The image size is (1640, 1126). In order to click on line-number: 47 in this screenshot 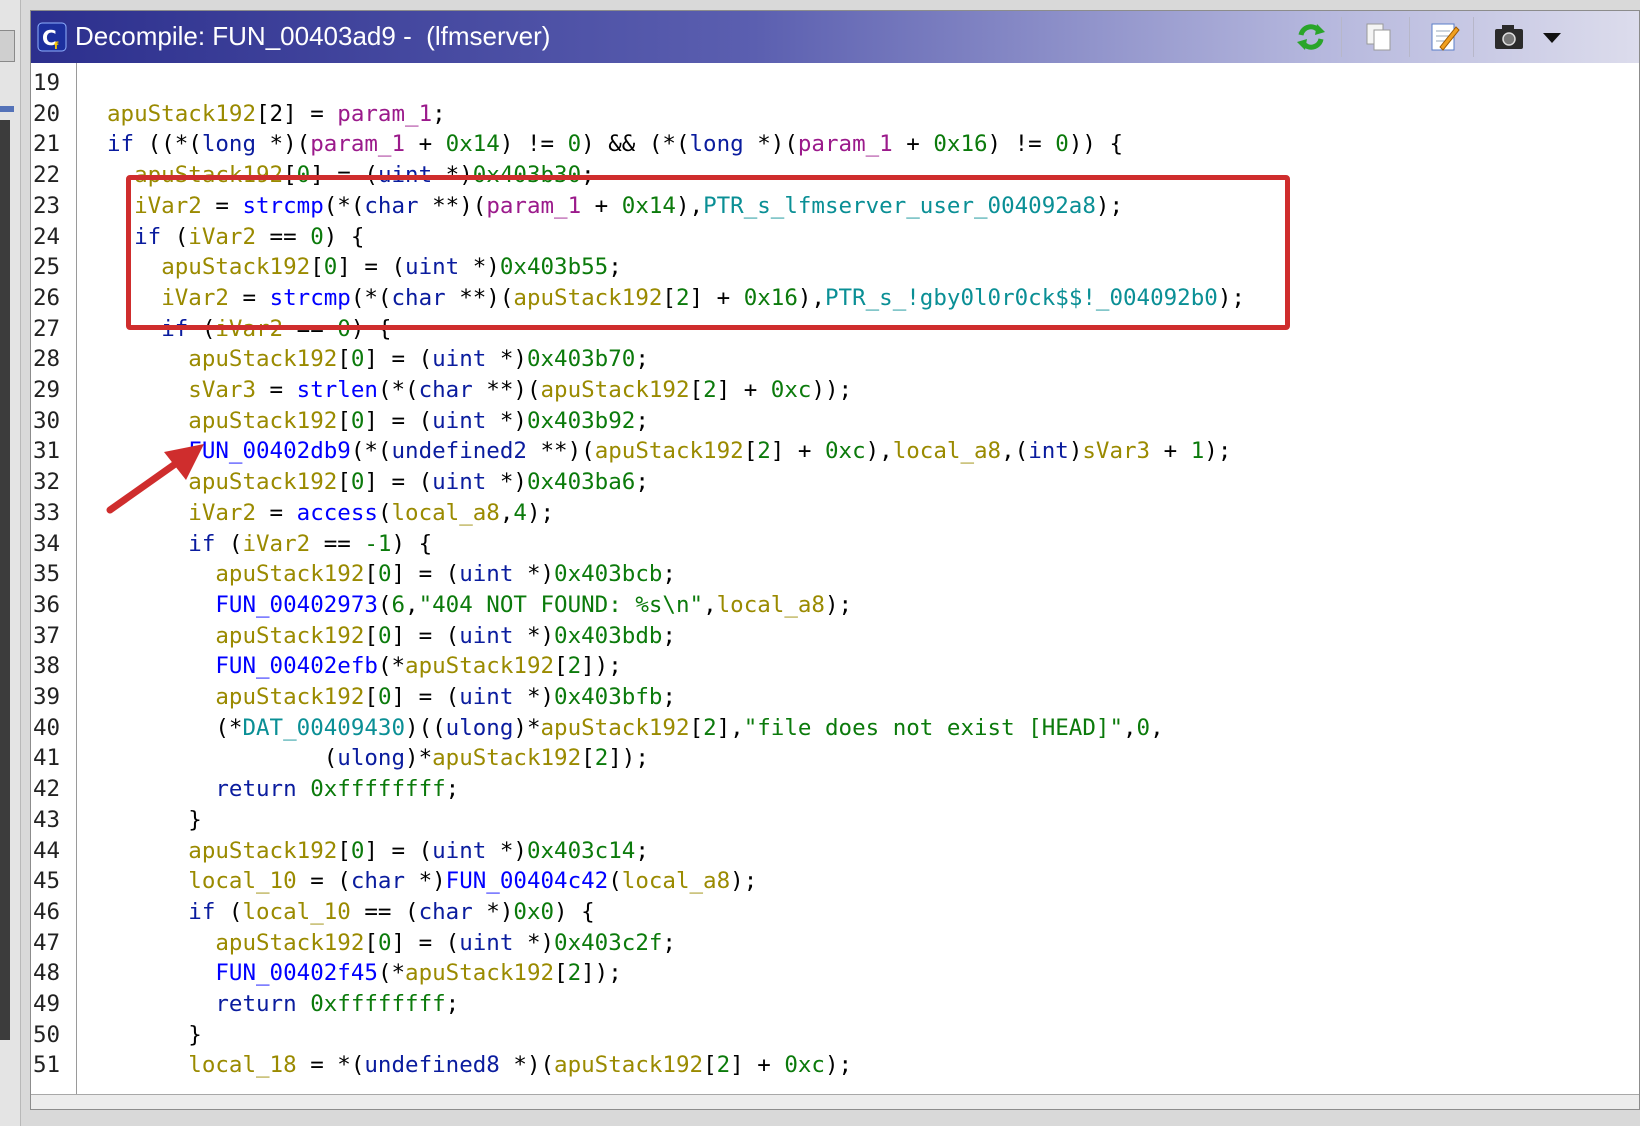, I will do `click(47, 942)`.